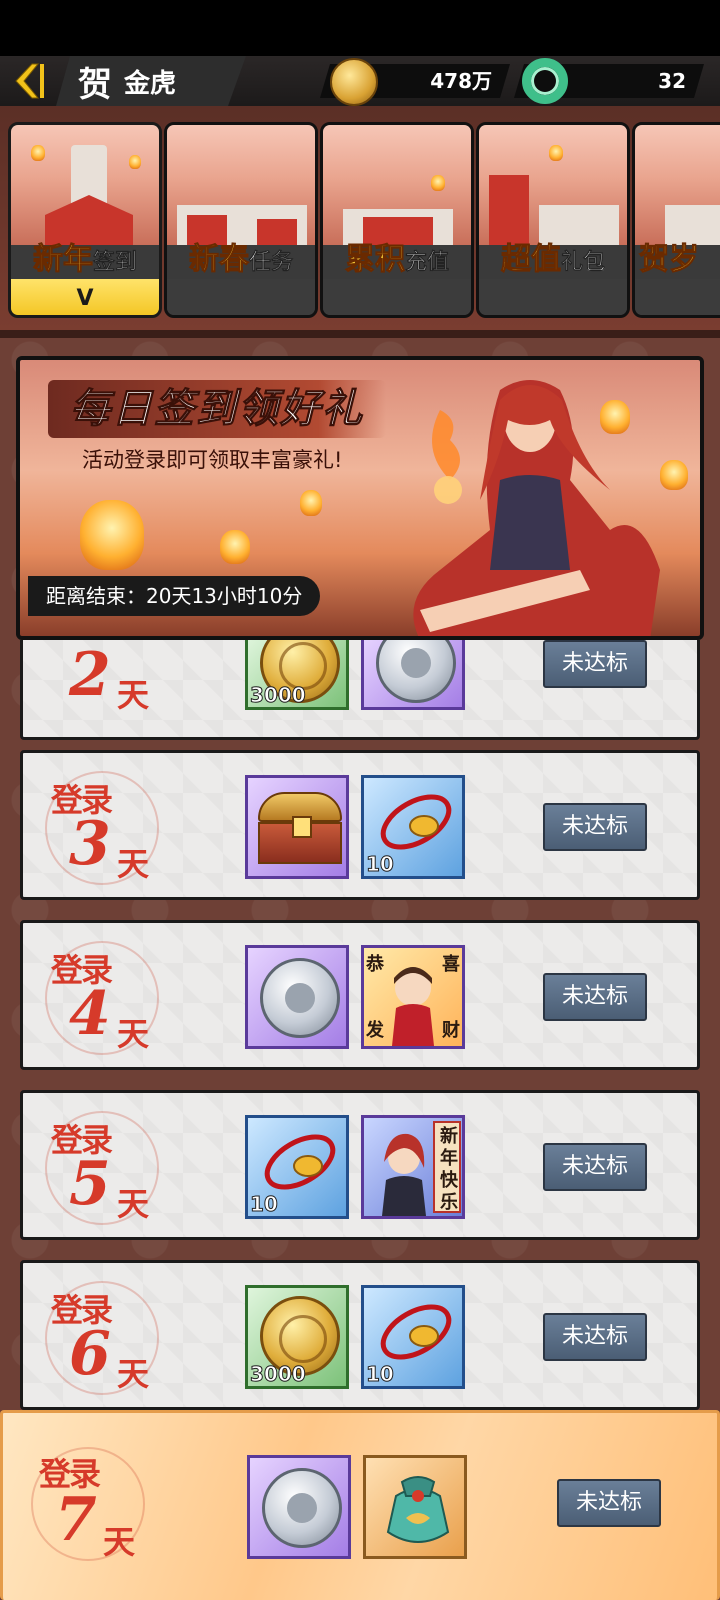 This screenshot has height=1600, width=720. I want to click on day-number: 3, so click(90, 844).